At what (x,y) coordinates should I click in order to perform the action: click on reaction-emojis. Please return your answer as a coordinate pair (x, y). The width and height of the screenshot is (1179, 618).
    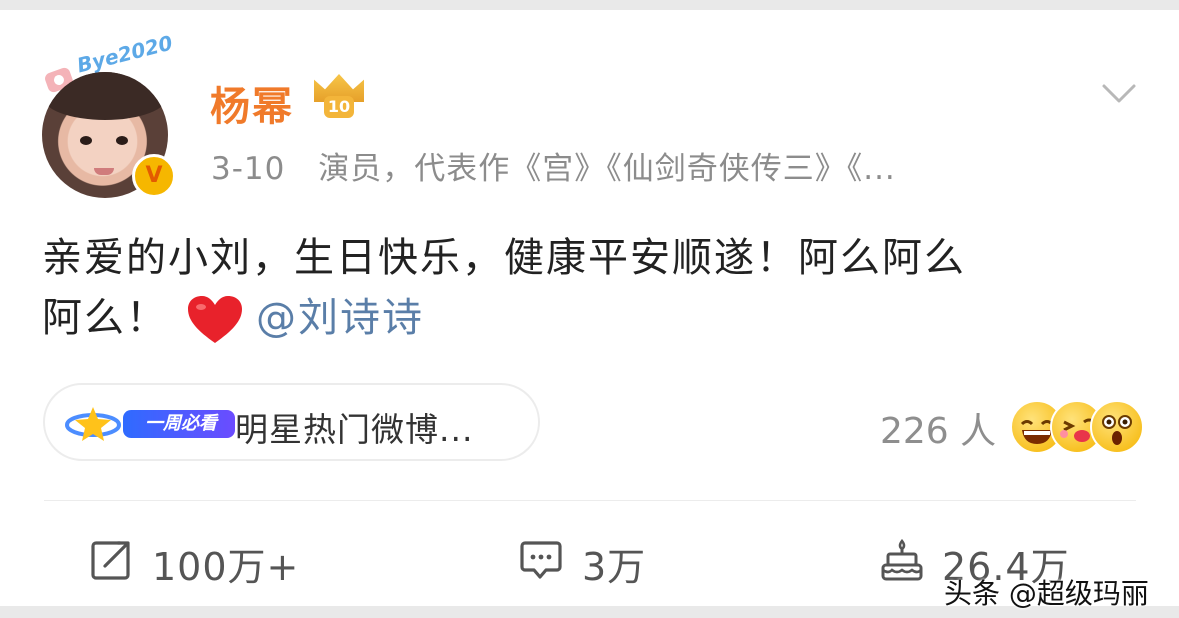
    Looking at the image, I should click on (1077, 425).